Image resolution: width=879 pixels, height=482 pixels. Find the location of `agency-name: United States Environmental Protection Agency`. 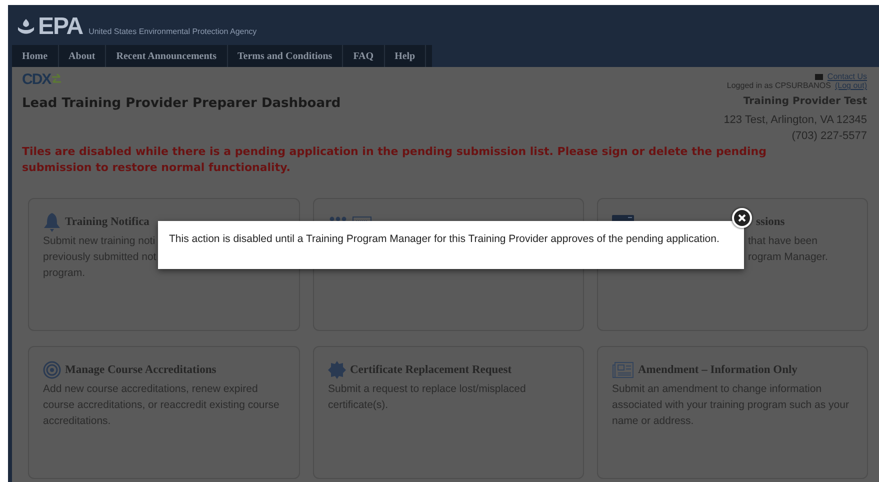

agency-name: United States Environmental Protection Agency is located at coordinates (172, 31).